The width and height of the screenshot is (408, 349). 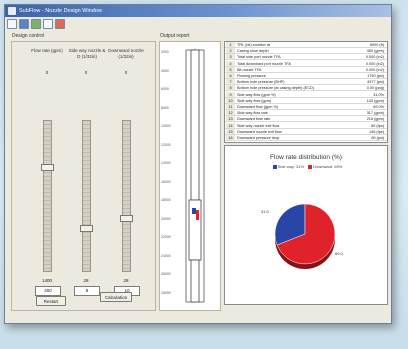 What do you see at coordinates (48, 24) in the screenshot?
I see `settings-icon` at bounding box center [48, 24].